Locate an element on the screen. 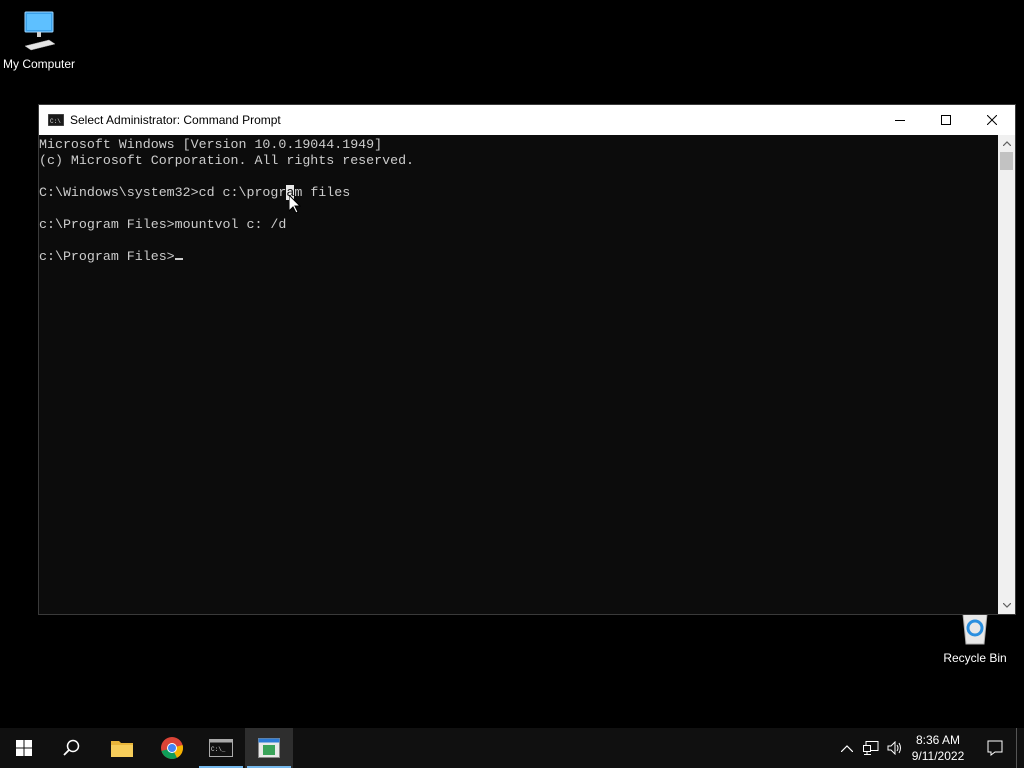 The width and height of the screenshot is (1024, 768). command-prompt-taskbar-button: C:\_ is located at coordinates (221, 748).